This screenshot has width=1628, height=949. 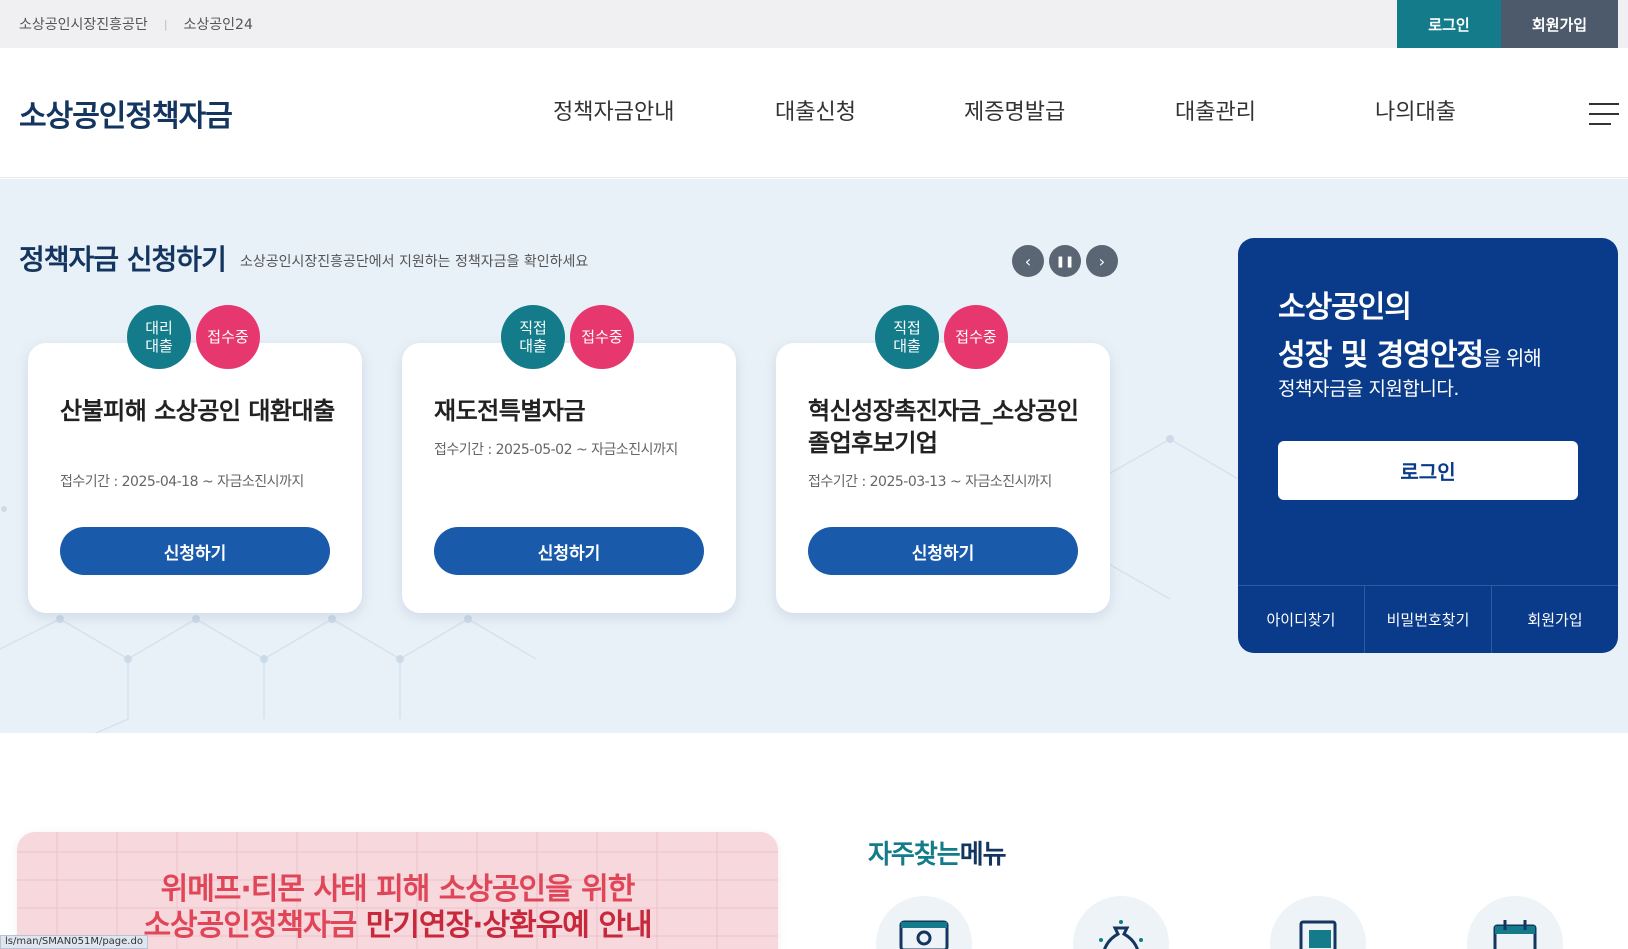 I want to click on account-links: 아이디찾기 비밀번호찾기 회원가입, so click(x=1428, y=619).